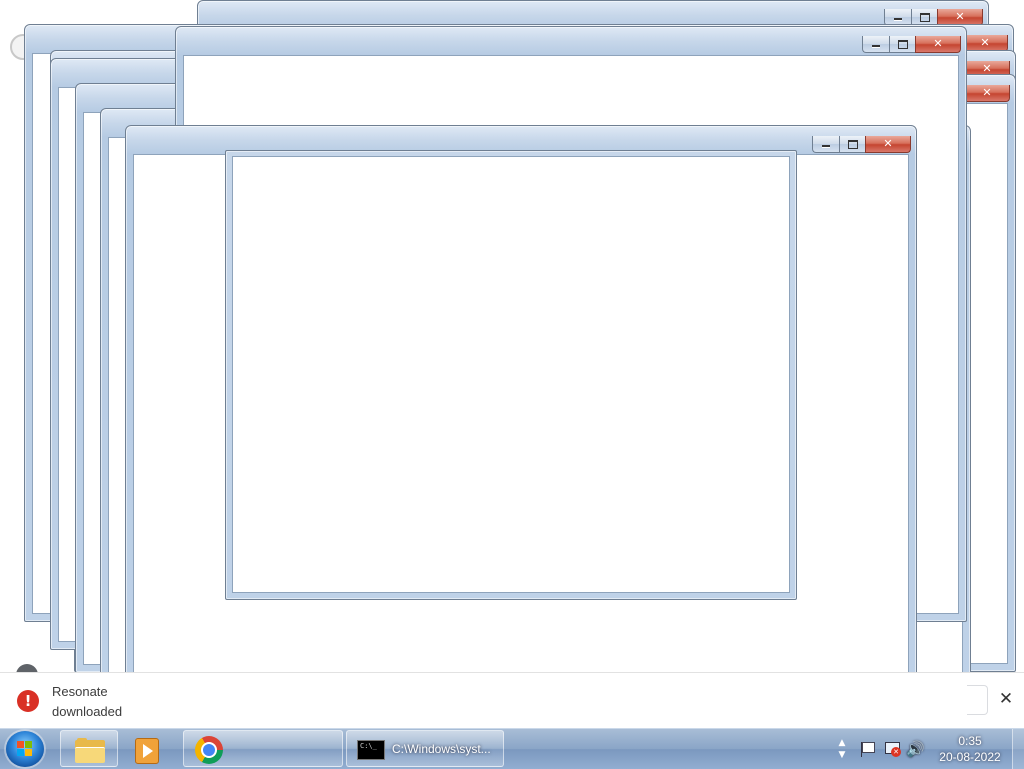  I want to click on volume-icon: 🔊, so click(915, 749).